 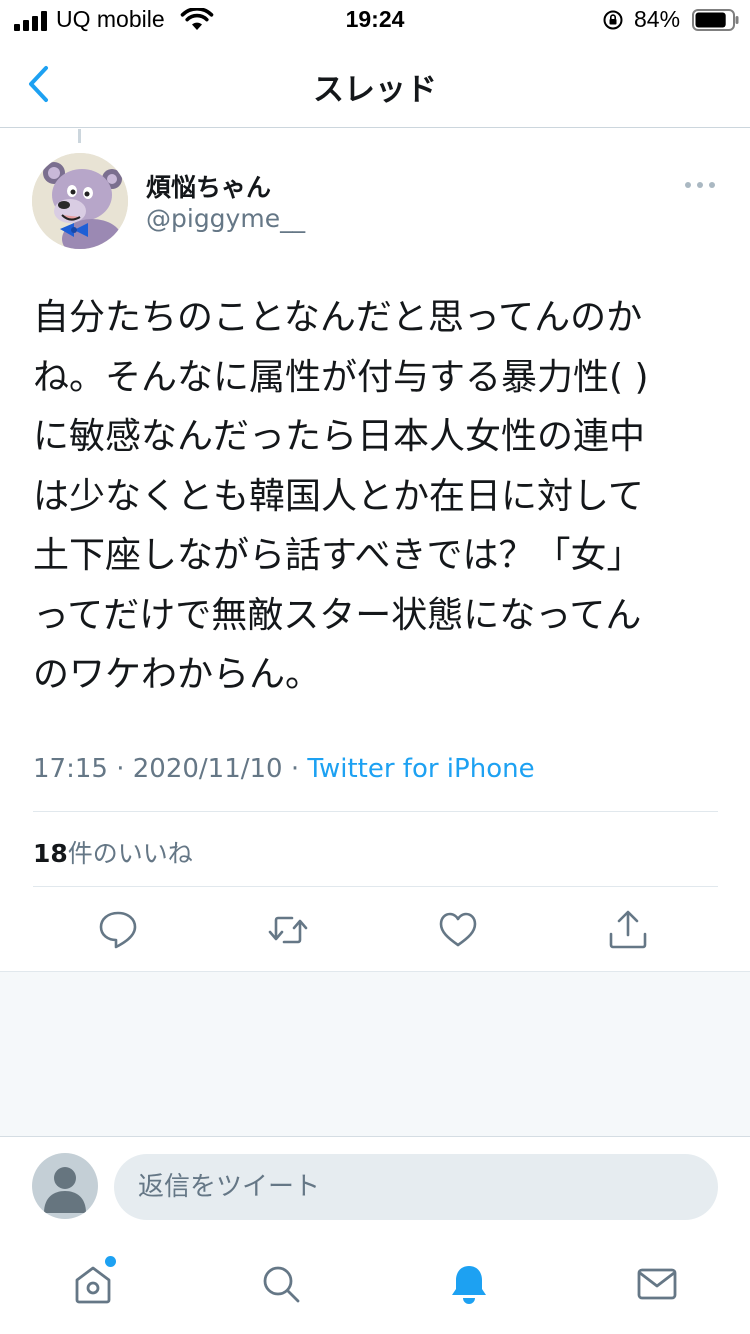 I want to click on bear-avatar-image, so click(x=80, y=201).